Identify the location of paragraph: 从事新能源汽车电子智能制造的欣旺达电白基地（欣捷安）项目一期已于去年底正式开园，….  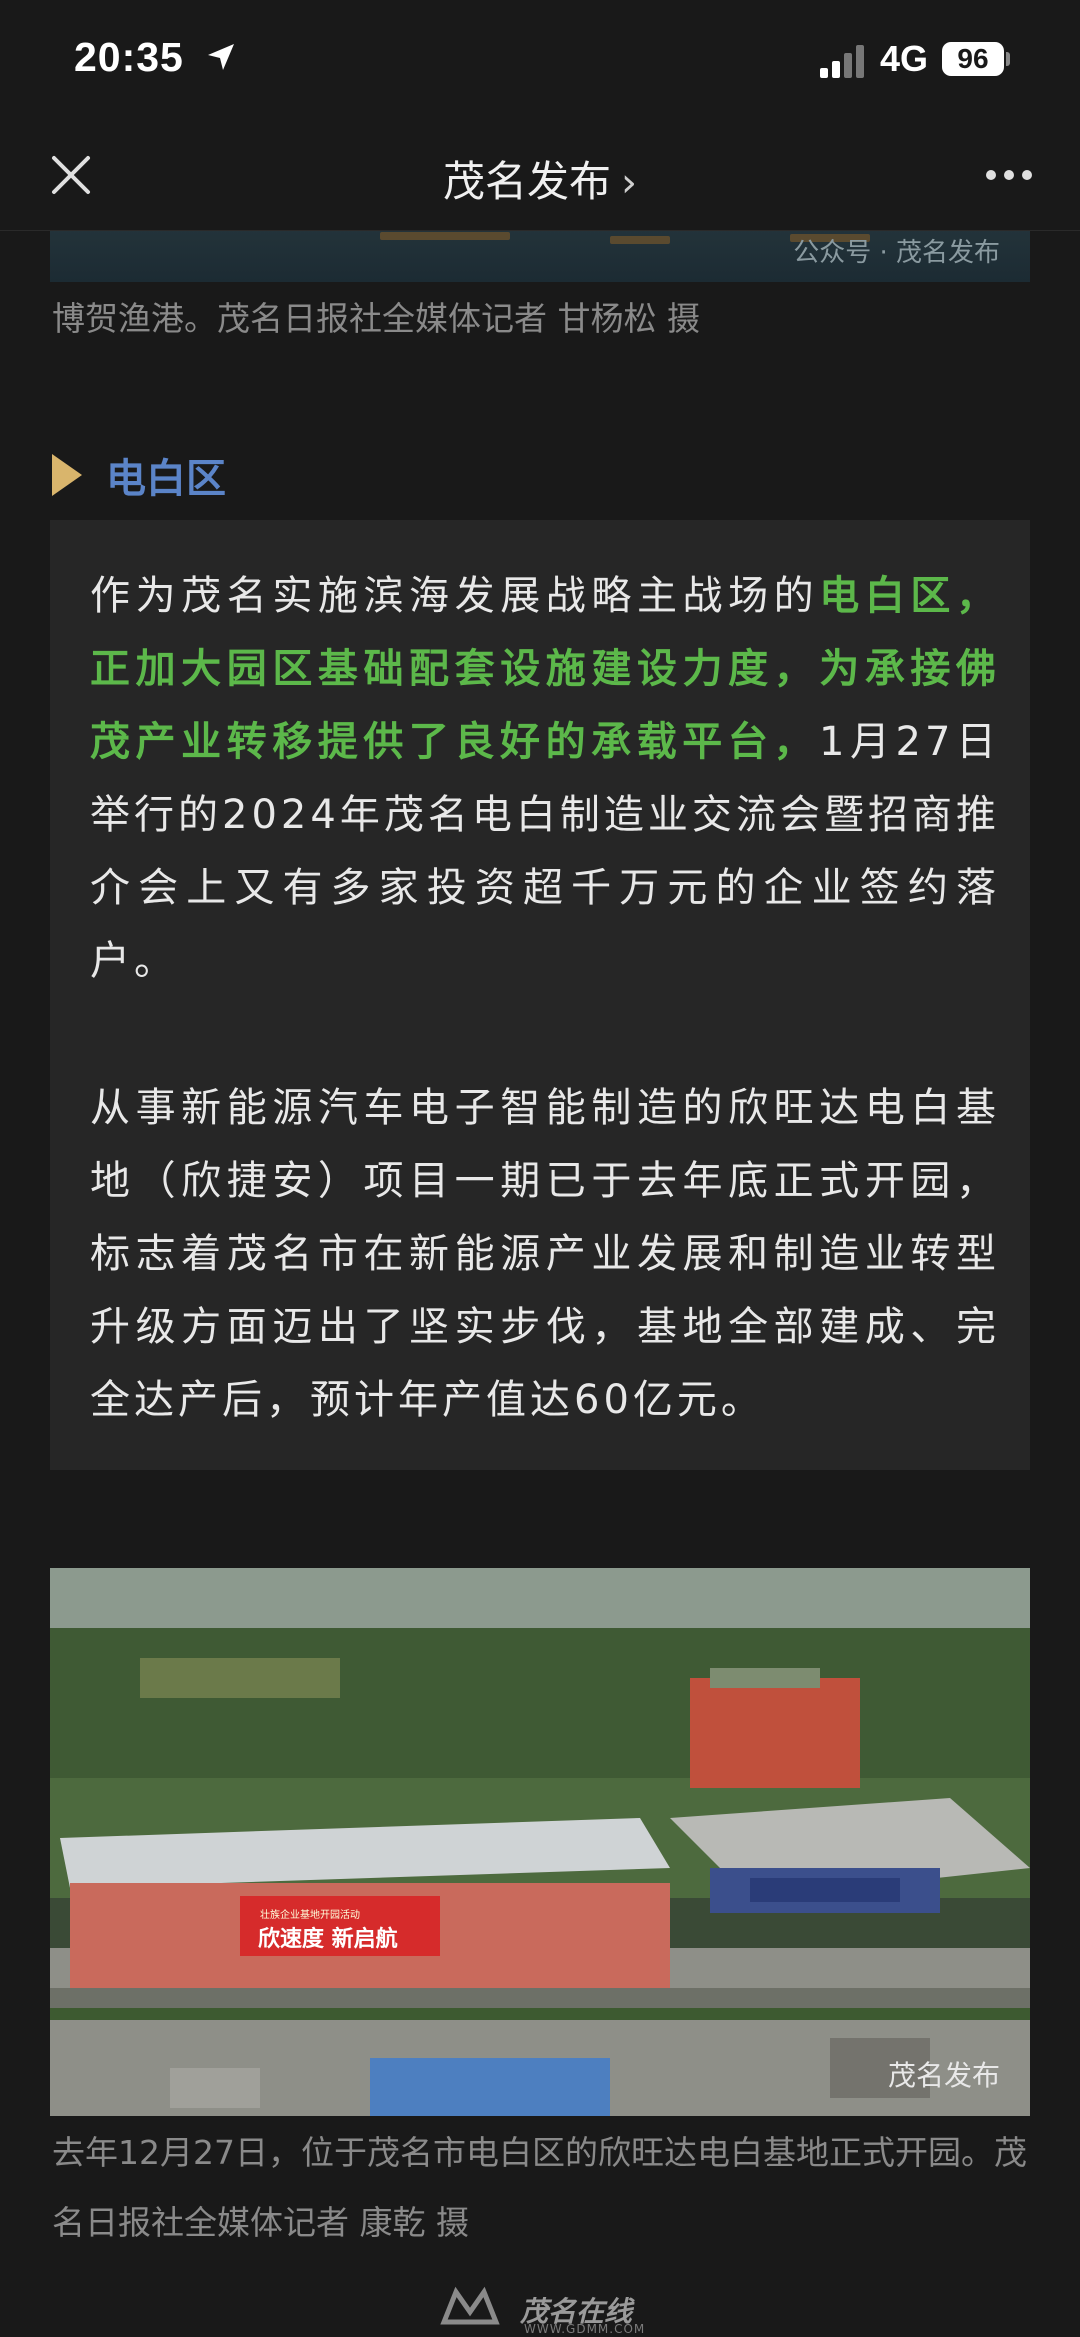
(545, 1254).